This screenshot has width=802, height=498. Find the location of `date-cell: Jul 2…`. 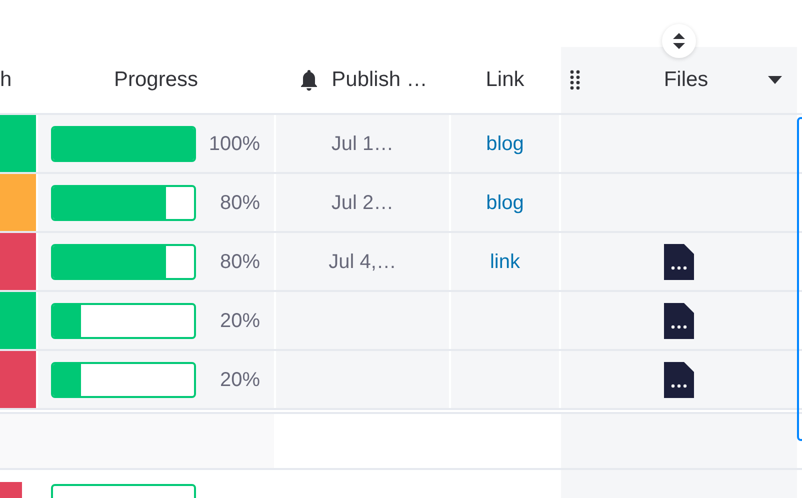

date-cell: Jul 2… is located at coordinates (362, 202).